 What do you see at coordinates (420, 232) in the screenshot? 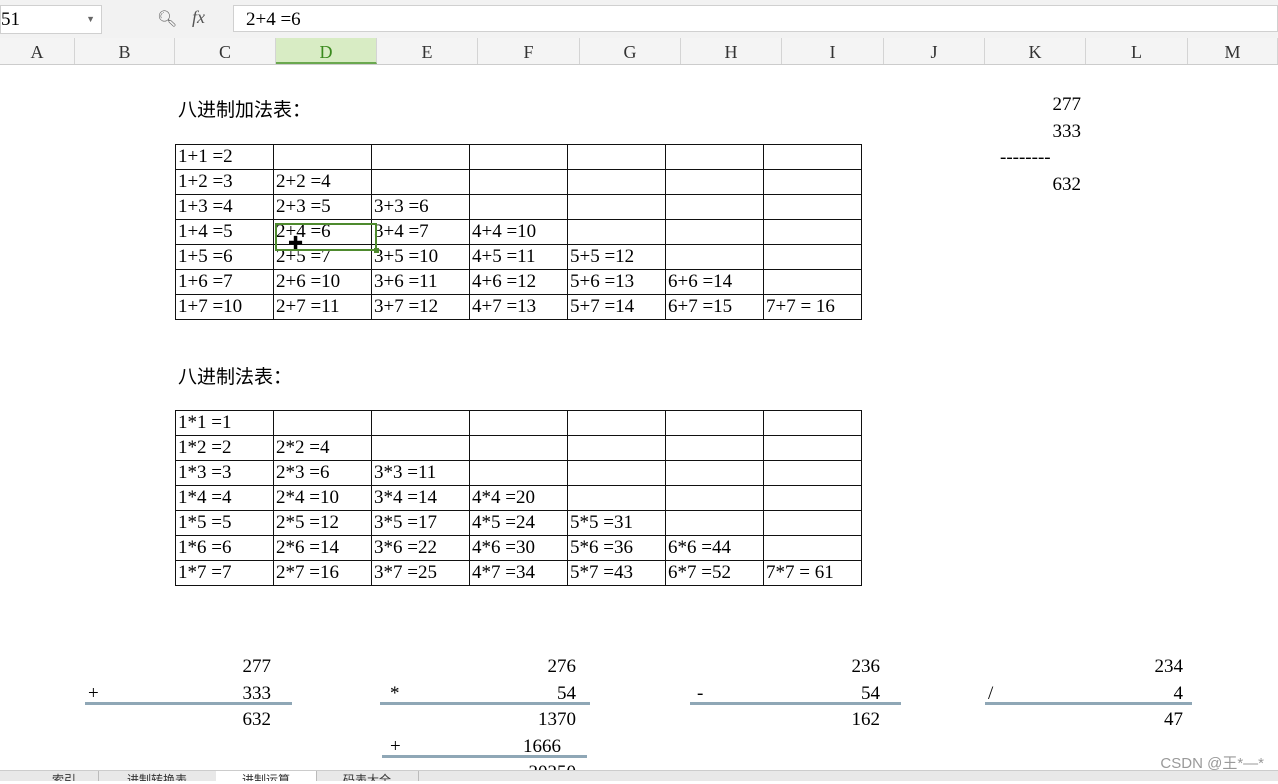
I see `table-cell: 3+4 =7` at bounding box center [420, 232].